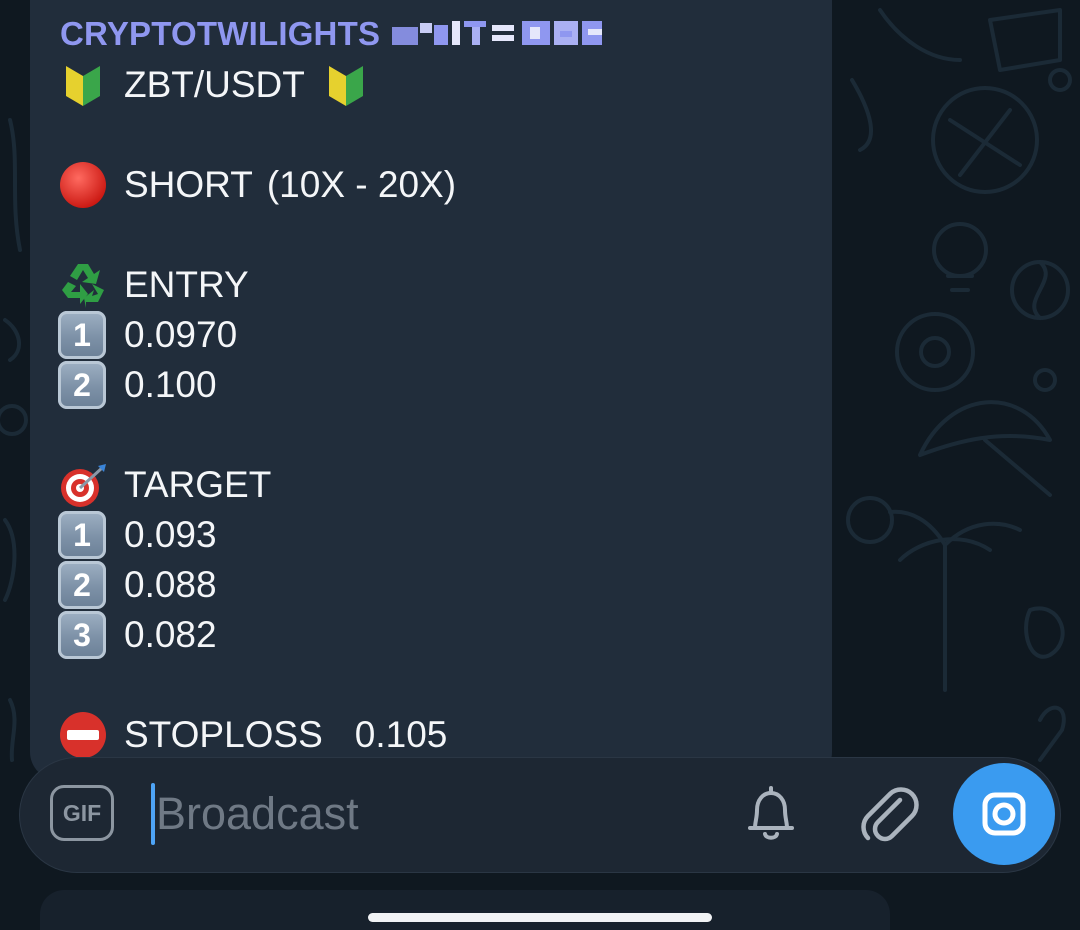  What do you see at coordinates (153, 814) in the screenshot?
I see `text-caret` at bounding box center [153, 814].